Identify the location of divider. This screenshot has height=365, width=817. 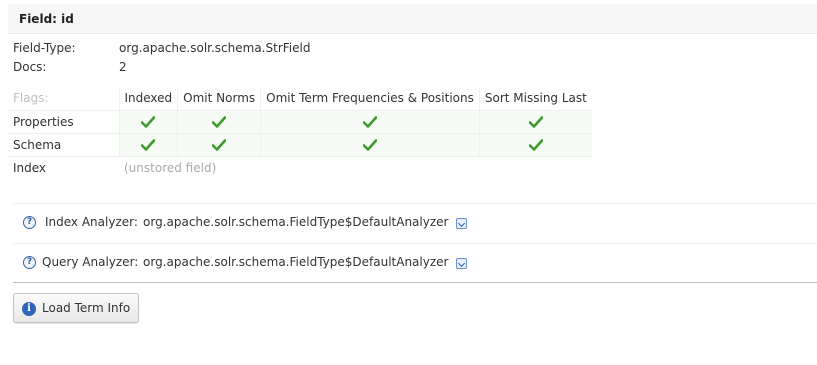
(415, 282).